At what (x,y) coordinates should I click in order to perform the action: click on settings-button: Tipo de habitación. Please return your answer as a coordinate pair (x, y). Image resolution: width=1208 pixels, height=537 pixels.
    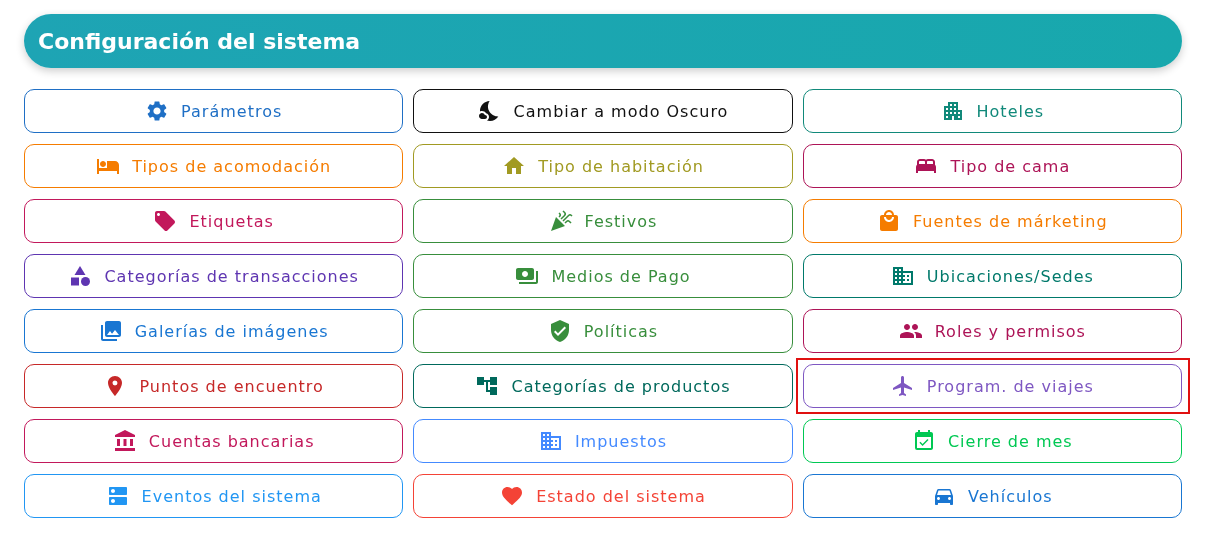
    Looking at the image, I should click on (603, 166).